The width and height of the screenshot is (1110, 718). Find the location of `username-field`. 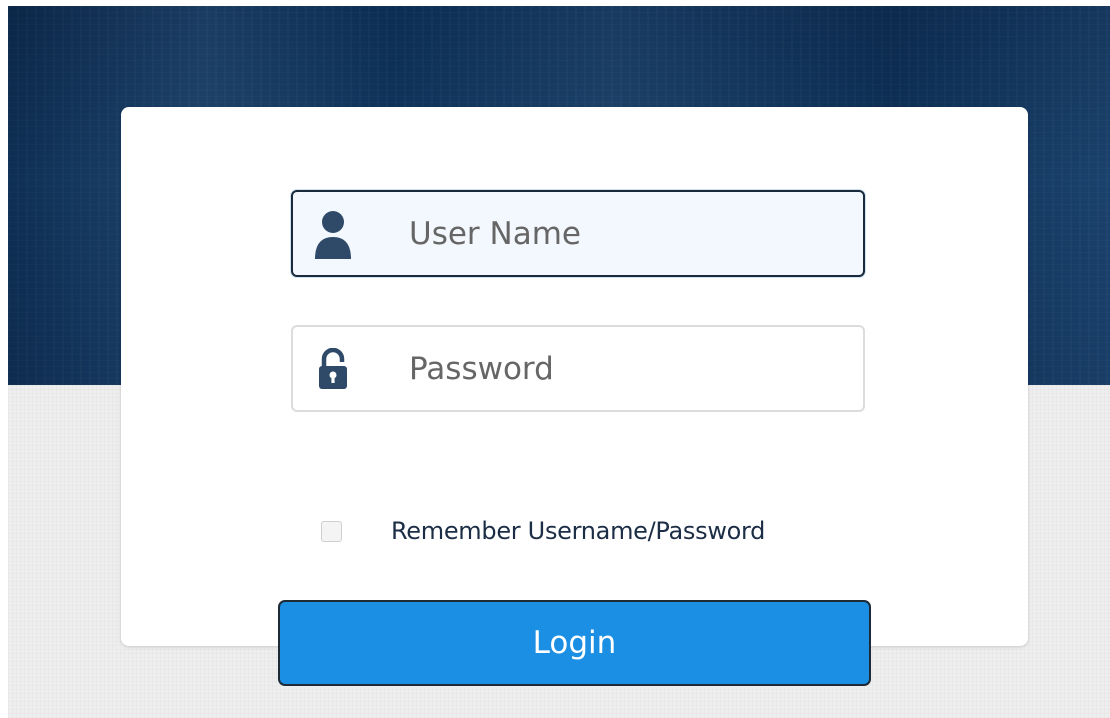

username-field is located at coordinates (578, 233).